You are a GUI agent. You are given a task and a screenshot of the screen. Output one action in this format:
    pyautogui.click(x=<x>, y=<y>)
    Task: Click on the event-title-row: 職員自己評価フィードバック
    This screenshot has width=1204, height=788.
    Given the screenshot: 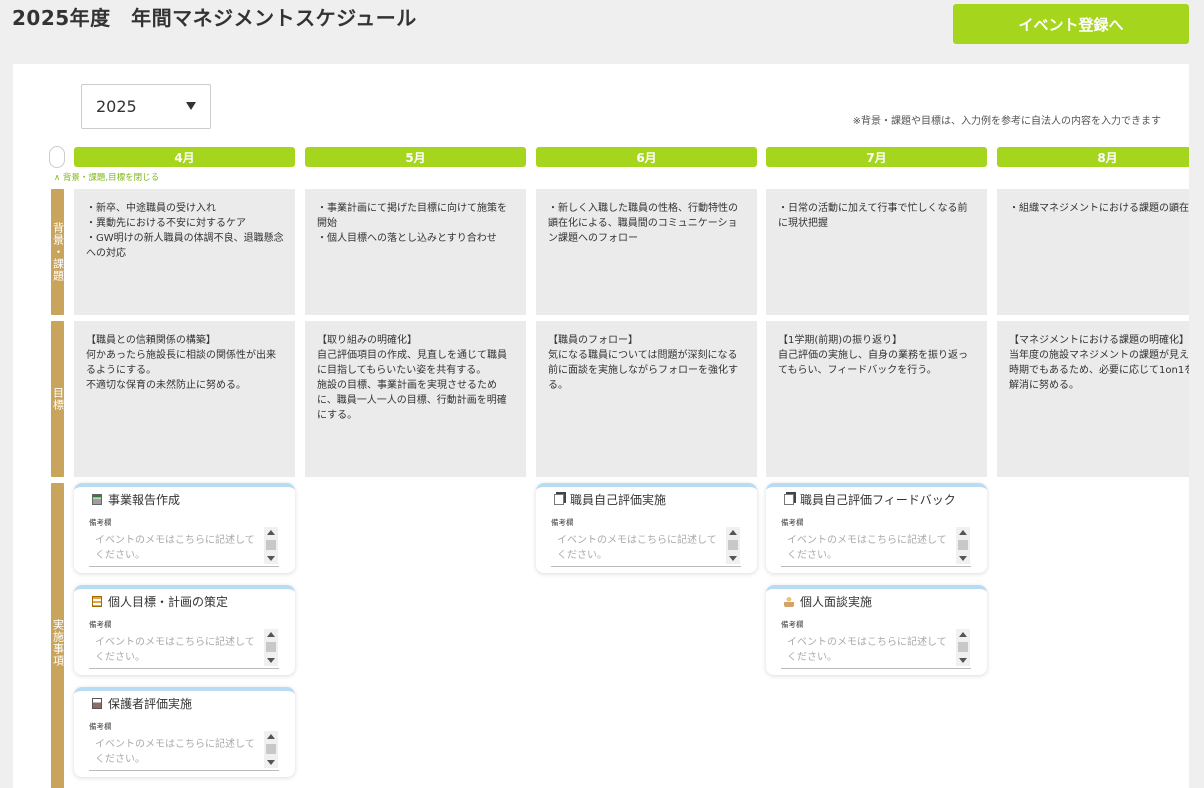 What is the action you would take?
    pyautogui.click(x=870, y=499)
    